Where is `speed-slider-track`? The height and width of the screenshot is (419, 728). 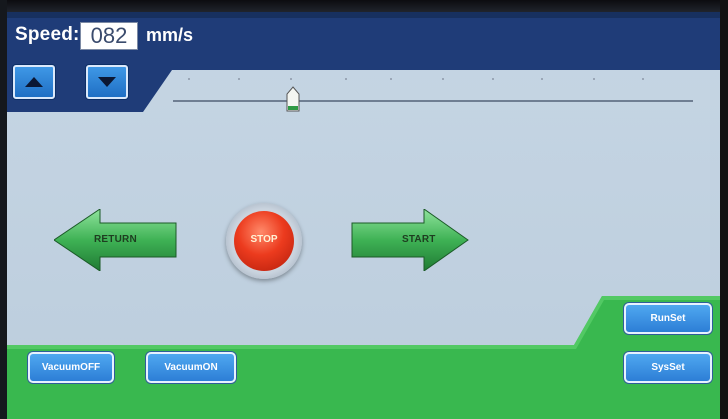 speed-slider-track is located at coordinates (433, 101).